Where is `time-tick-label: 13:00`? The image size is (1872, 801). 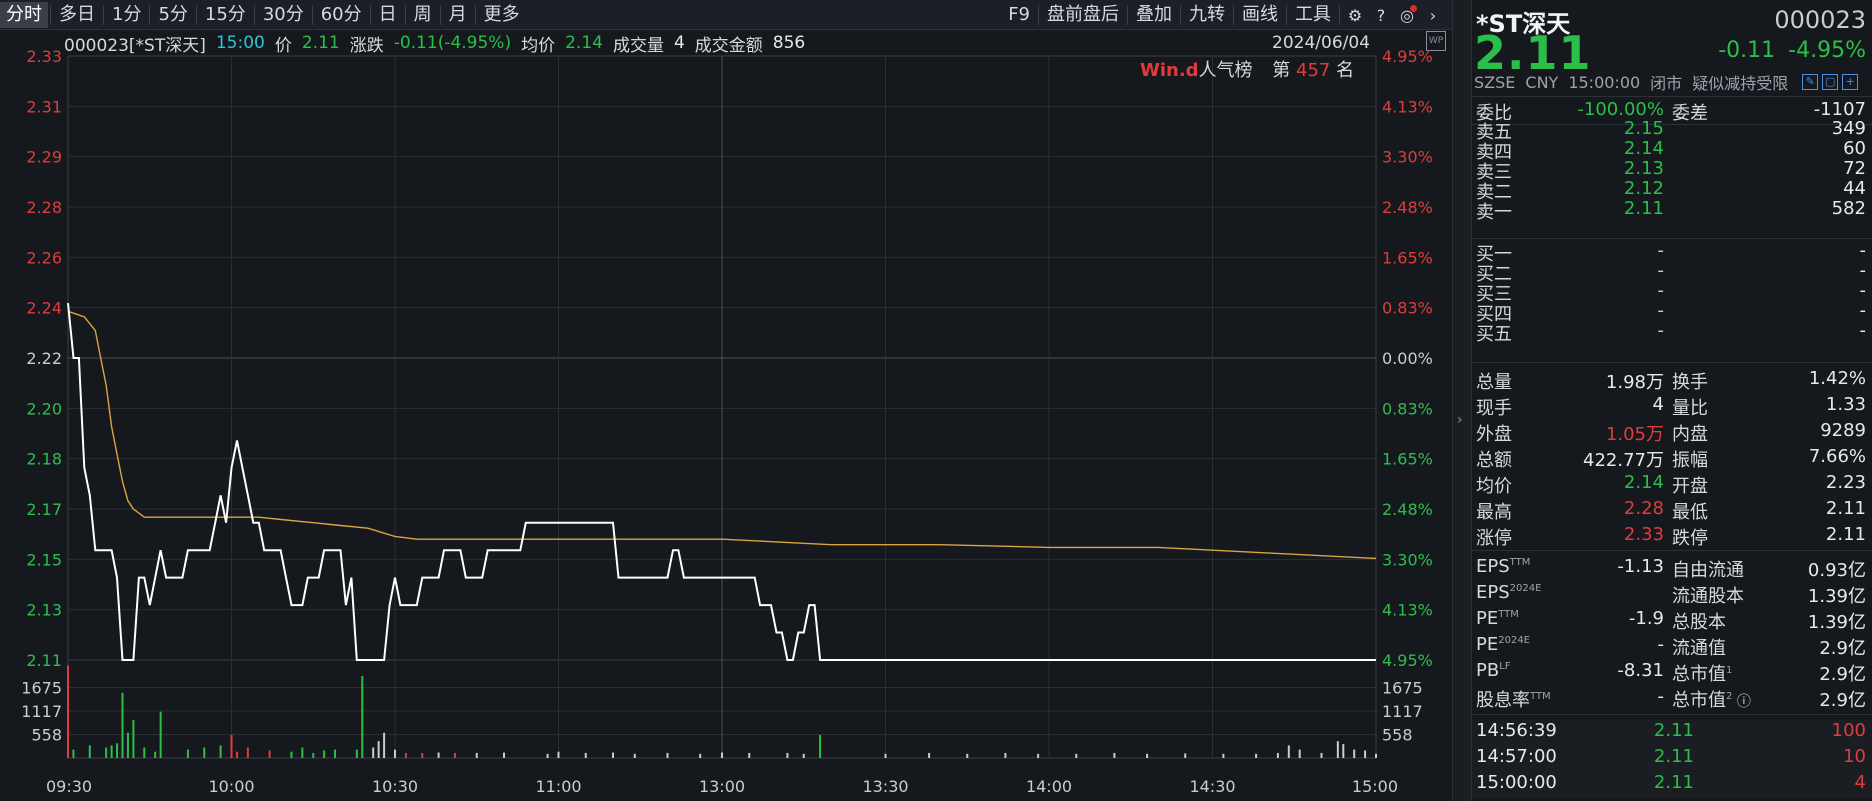 time-tick-label: 13:00 is located at coordinates (722, 786).